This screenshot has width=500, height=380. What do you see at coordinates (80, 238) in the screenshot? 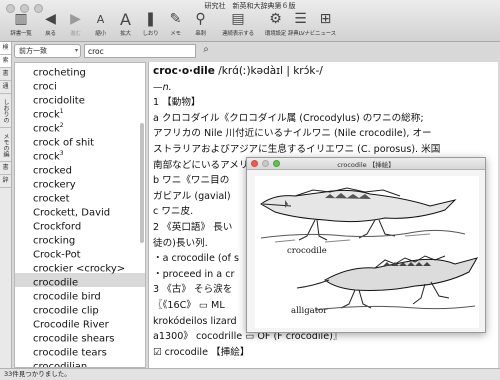
I see `word-list-item: crocking` at bounding box center [80, 238].